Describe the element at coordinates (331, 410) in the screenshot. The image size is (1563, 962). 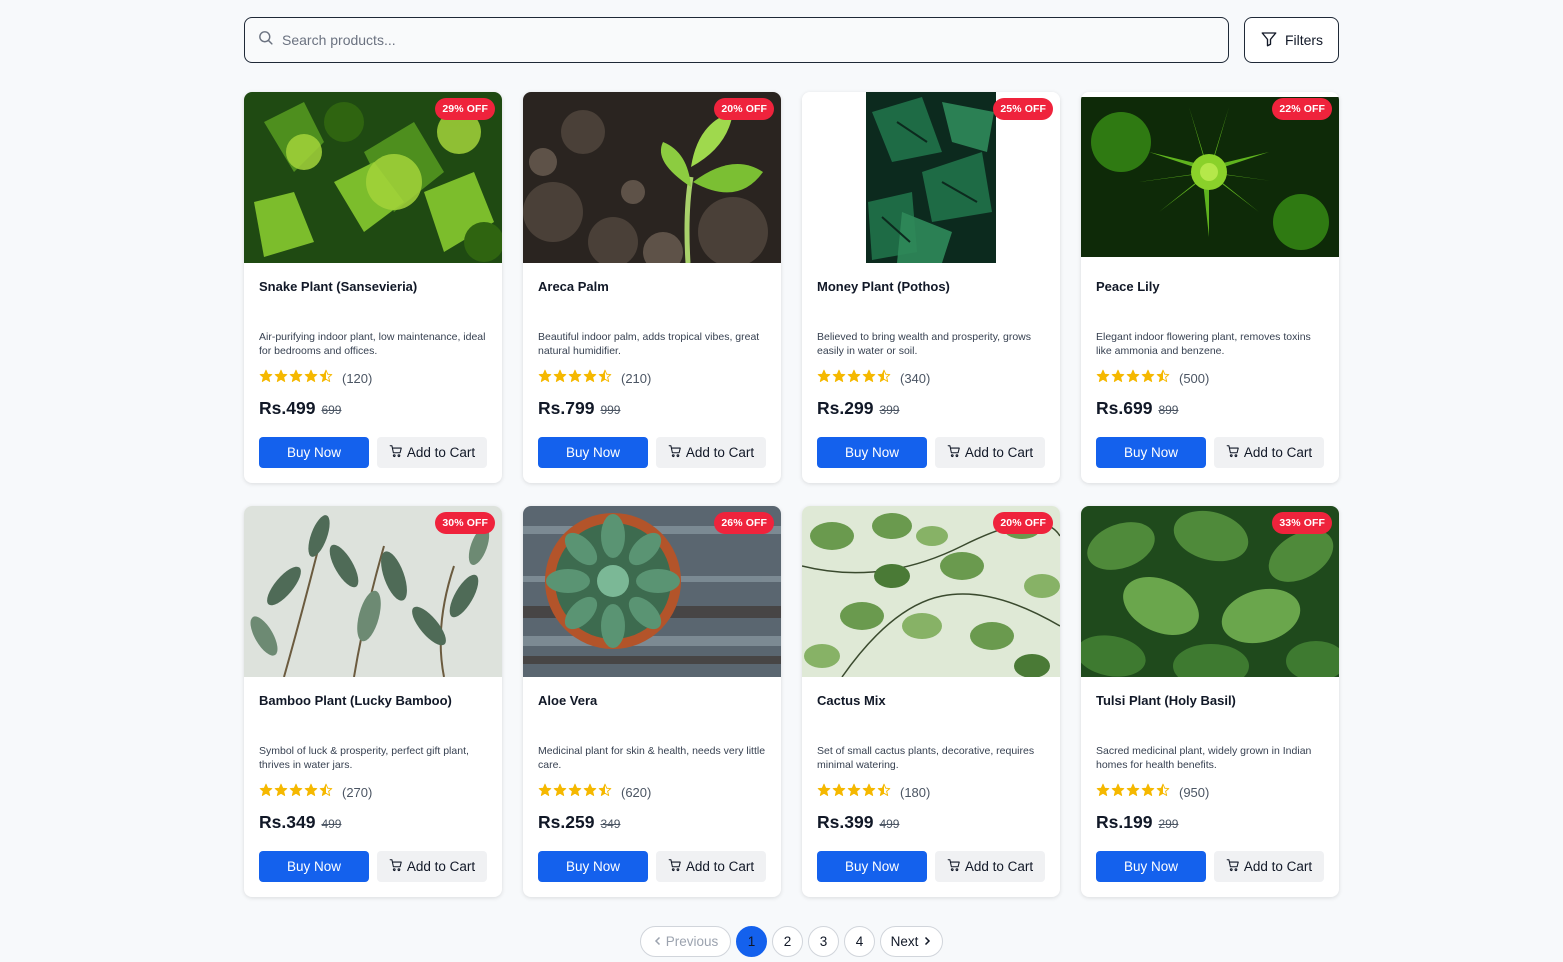
I see `original-price: 699` at that location.